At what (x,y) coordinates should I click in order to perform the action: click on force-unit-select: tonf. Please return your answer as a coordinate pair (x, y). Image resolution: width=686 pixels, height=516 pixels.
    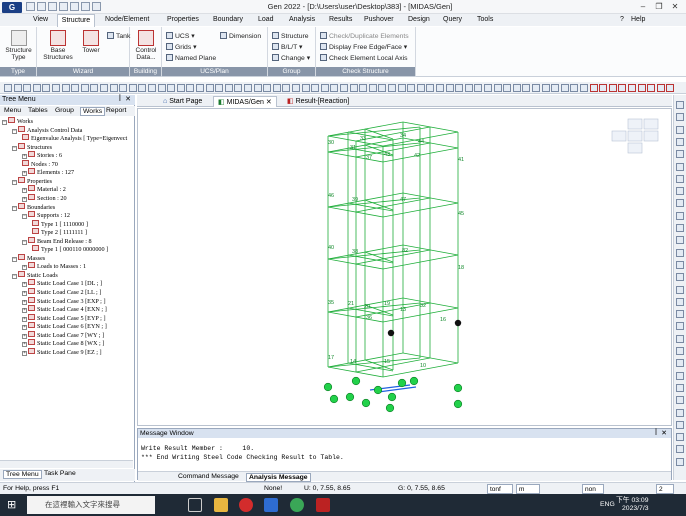
    Looking at the image, I should click on (500, 489).